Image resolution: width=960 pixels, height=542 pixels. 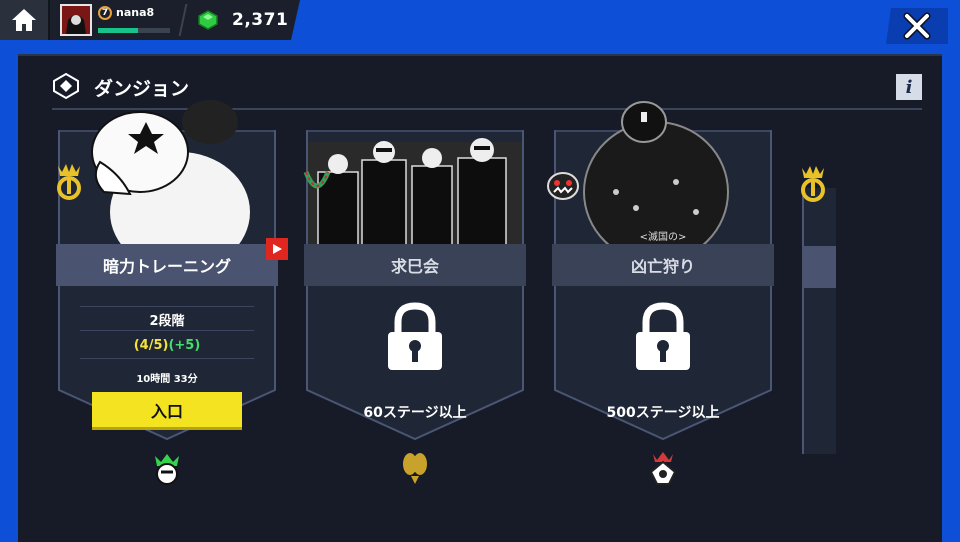 What do you see at coordinates (167, 411) in the screenshot?
I see `enter-button: 入口` at bounding box center [167, 411].